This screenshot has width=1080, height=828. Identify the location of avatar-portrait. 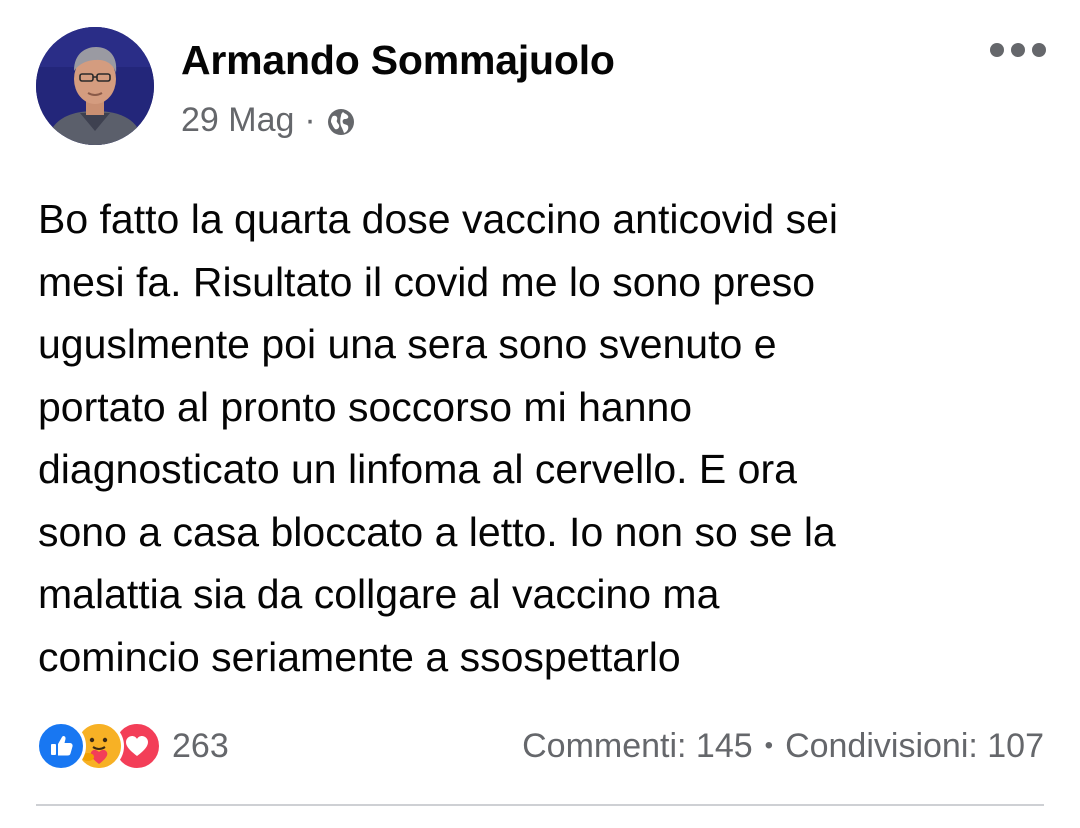
(95, 86).